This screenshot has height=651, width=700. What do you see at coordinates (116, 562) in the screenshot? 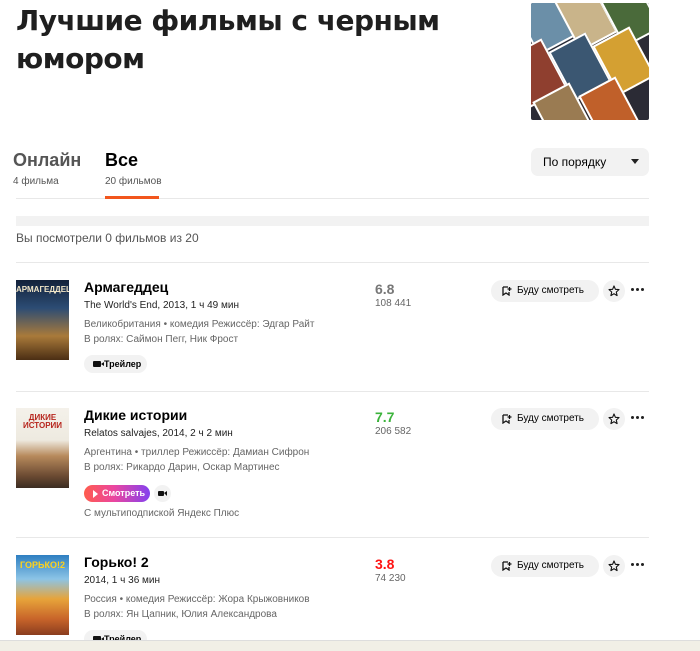
I see `film-title: Горько! 2` at bounding box center [116, 562].